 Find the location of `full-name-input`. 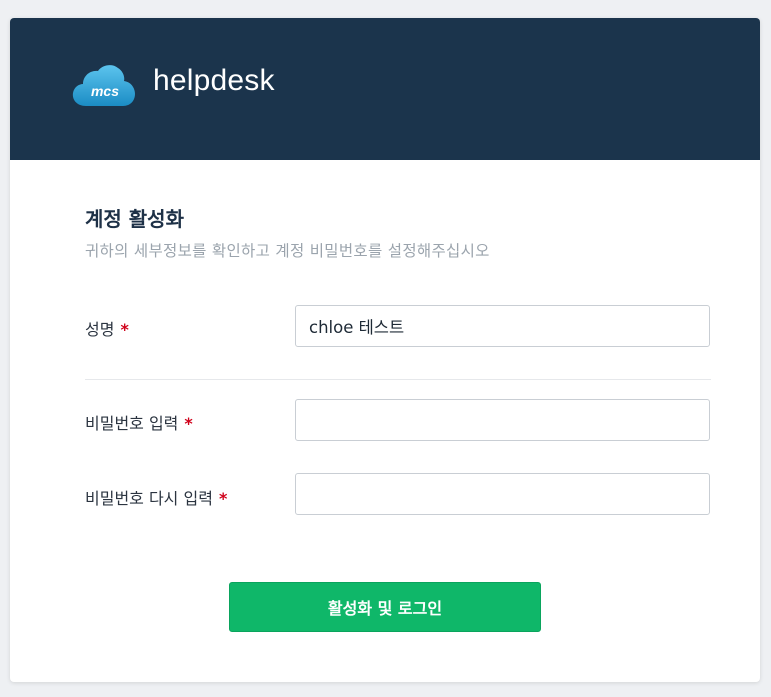

full-name-input is located at coordinates (502, 326).